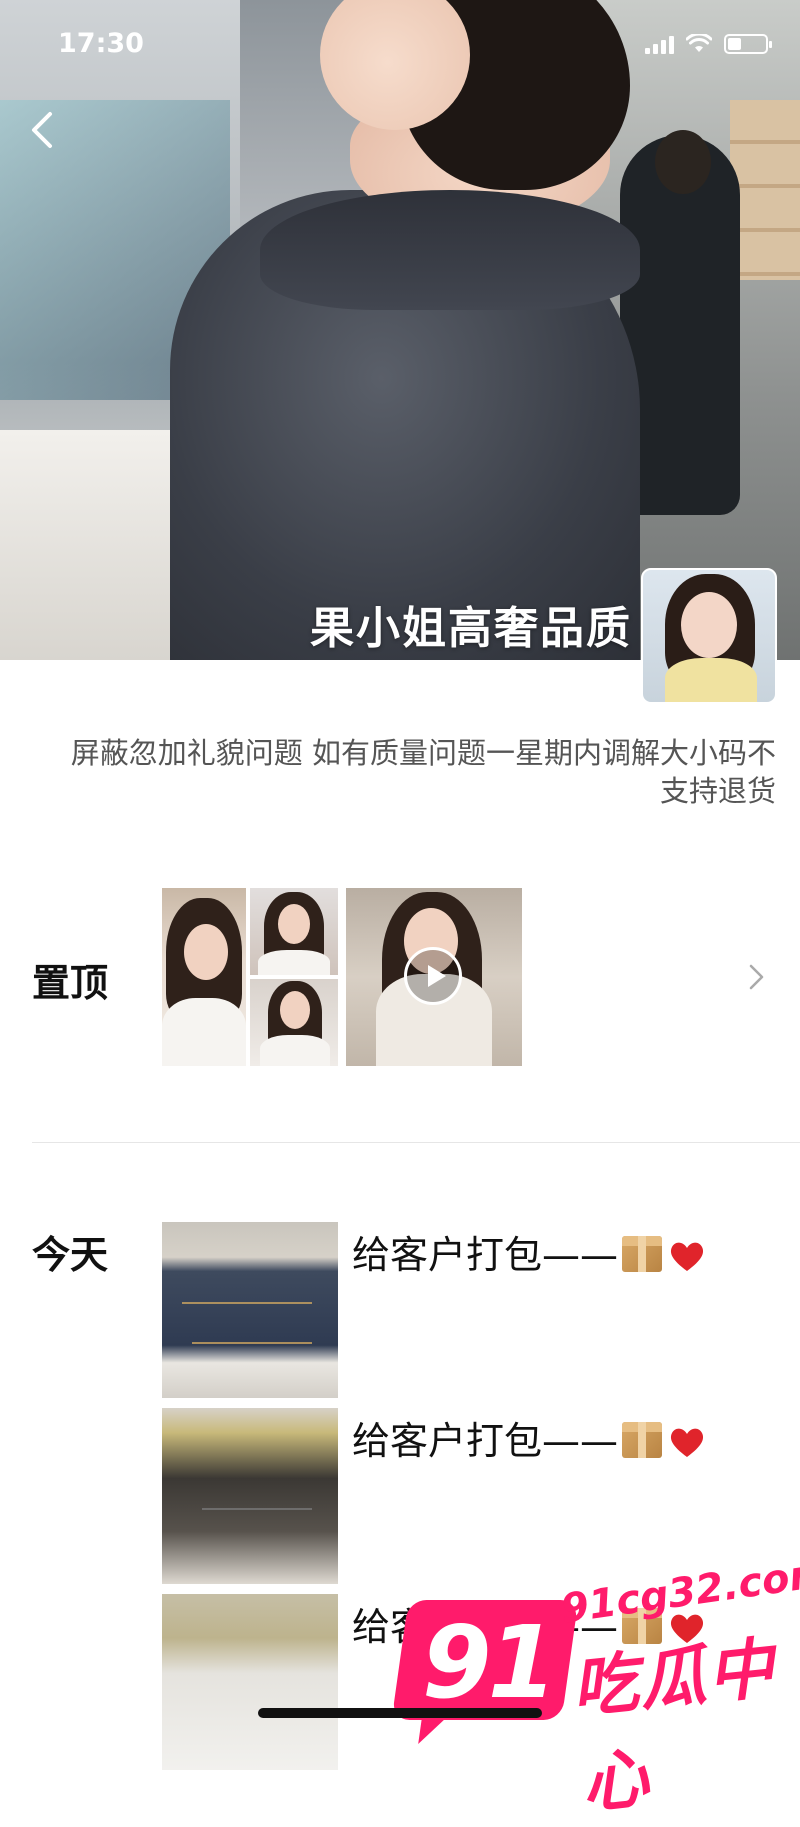 This screenshot has width=800, height=1827. What do you see at coordinates (756, 977) in the screenshot?
I see `chevron-right-icon` at bounding box center [756, 977].